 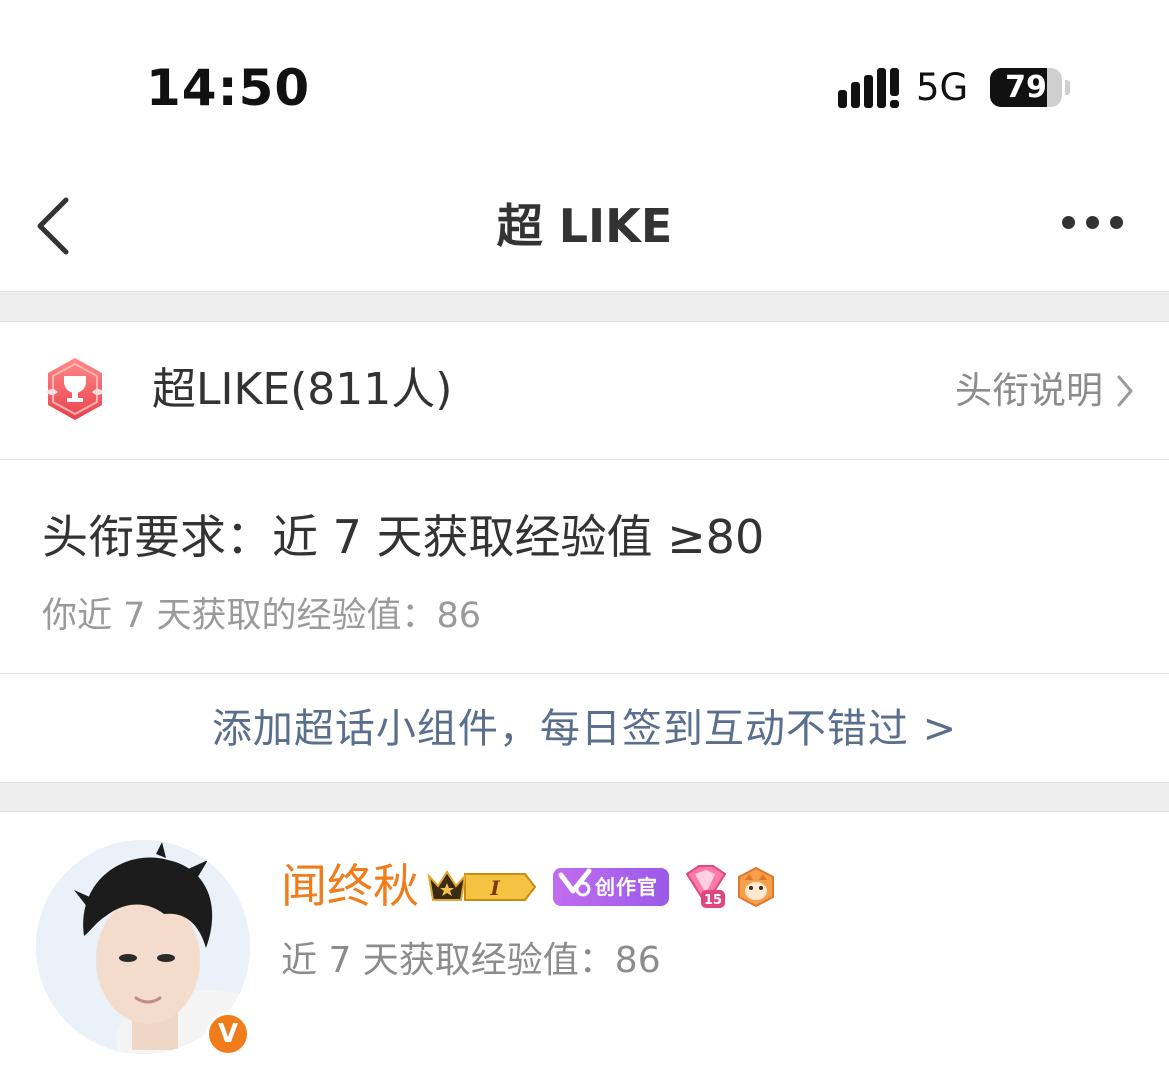 I want to click on user-exp-text: 你近 7 天获取的经验值：86, so click(x=262, y=616).